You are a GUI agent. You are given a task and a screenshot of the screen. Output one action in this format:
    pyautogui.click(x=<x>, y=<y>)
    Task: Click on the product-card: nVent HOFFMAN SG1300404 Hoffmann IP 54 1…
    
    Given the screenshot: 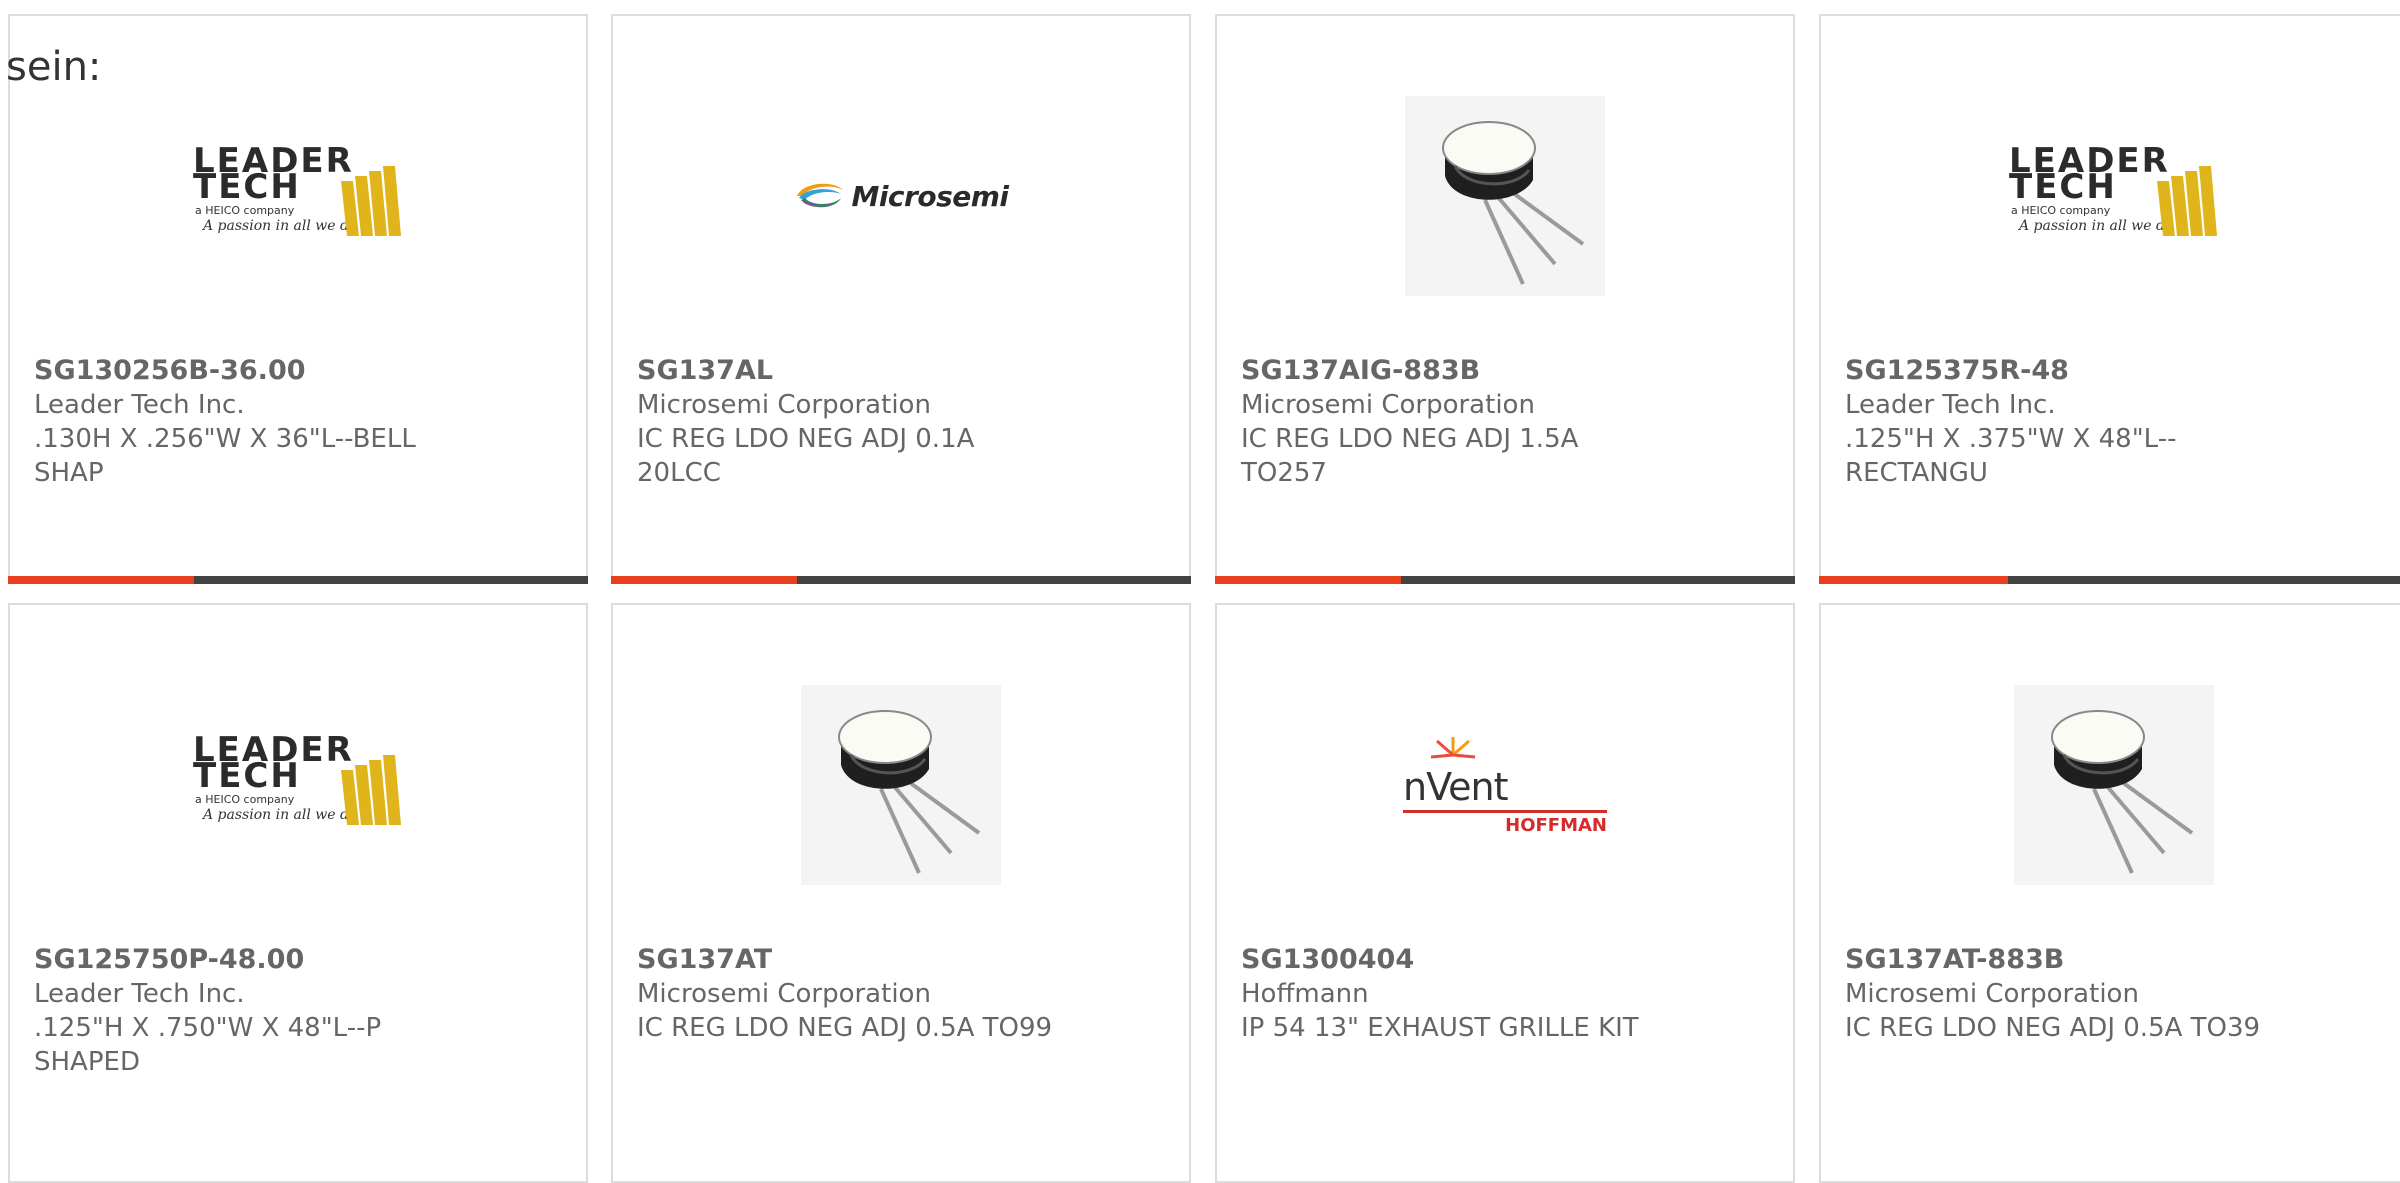 What is the action you would take?
    pyautogui.click(x=1505, y=893)
    